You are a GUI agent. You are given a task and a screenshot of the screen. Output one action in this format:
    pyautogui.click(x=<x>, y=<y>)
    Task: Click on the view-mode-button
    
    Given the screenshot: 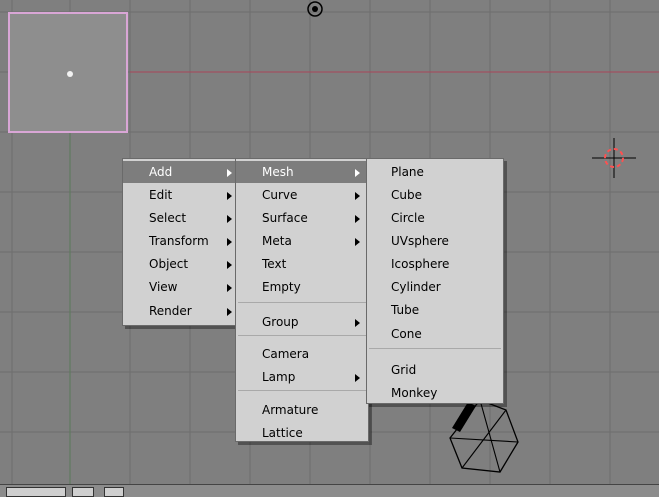 What is the action you would take?
    pyautogui.click(x=83, y=492)
    